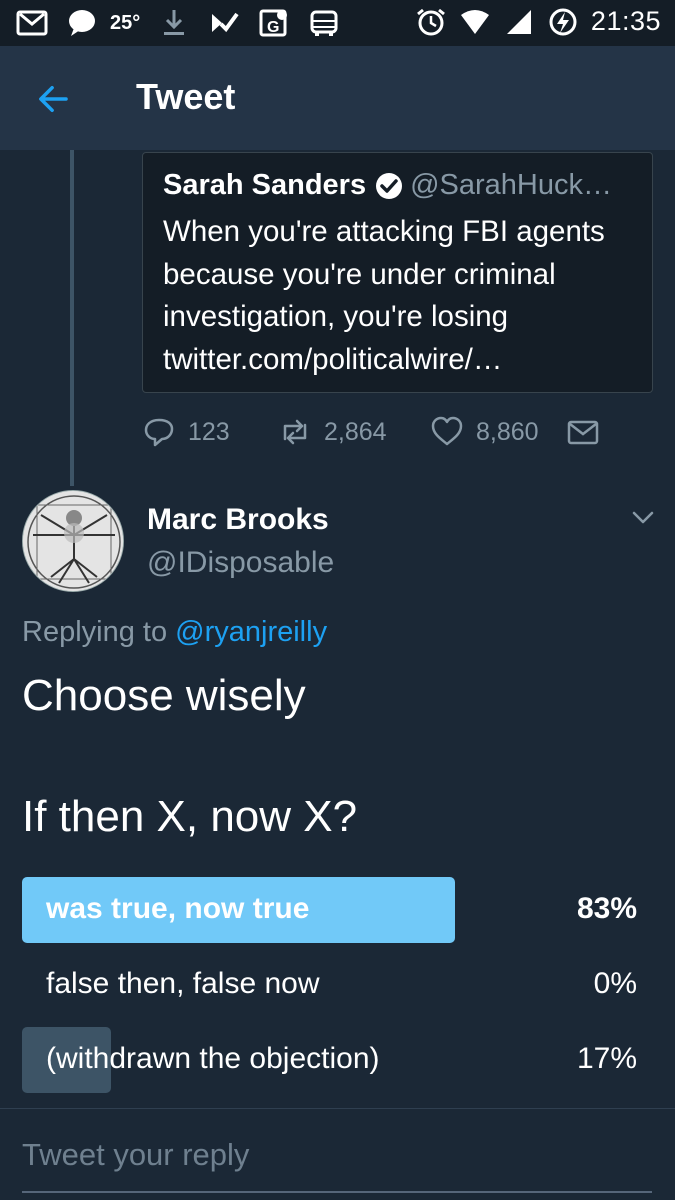 The width and height of the screenshot is (675, 1200). I want to click on poll-option-label: was true, now true, so click(178, 908).